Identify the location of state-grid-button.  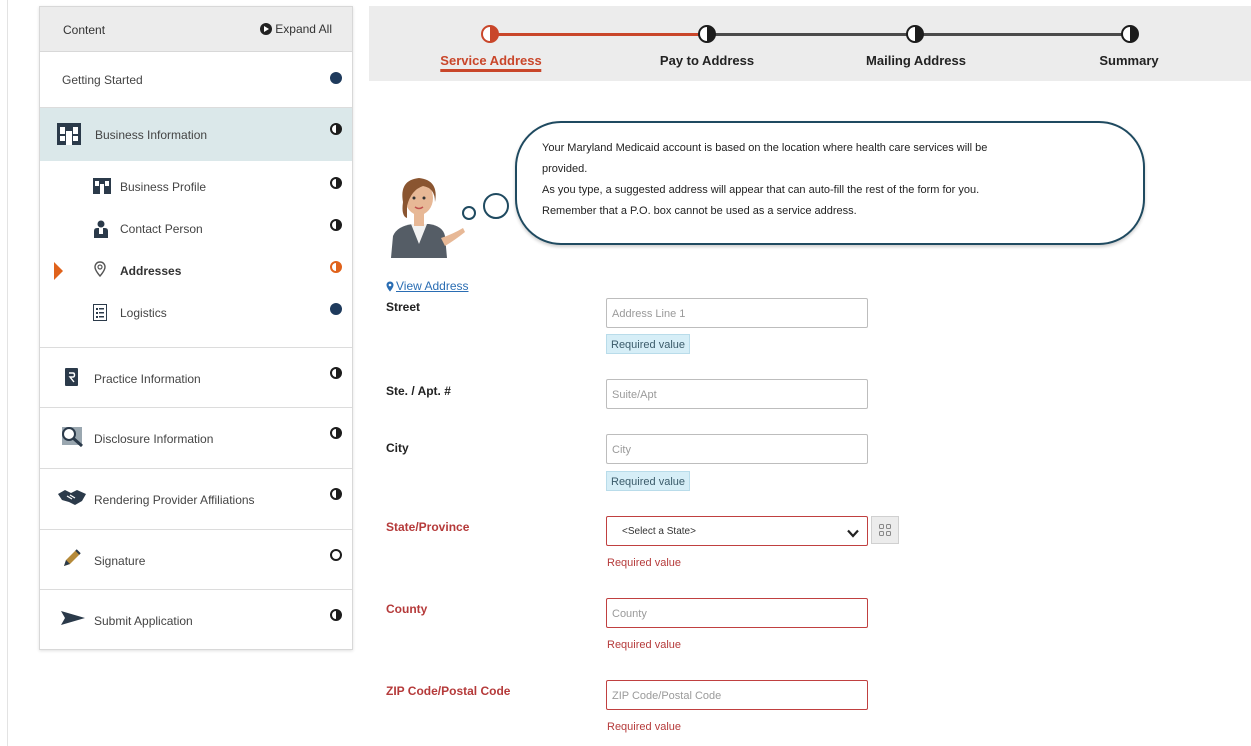
(885, 530).